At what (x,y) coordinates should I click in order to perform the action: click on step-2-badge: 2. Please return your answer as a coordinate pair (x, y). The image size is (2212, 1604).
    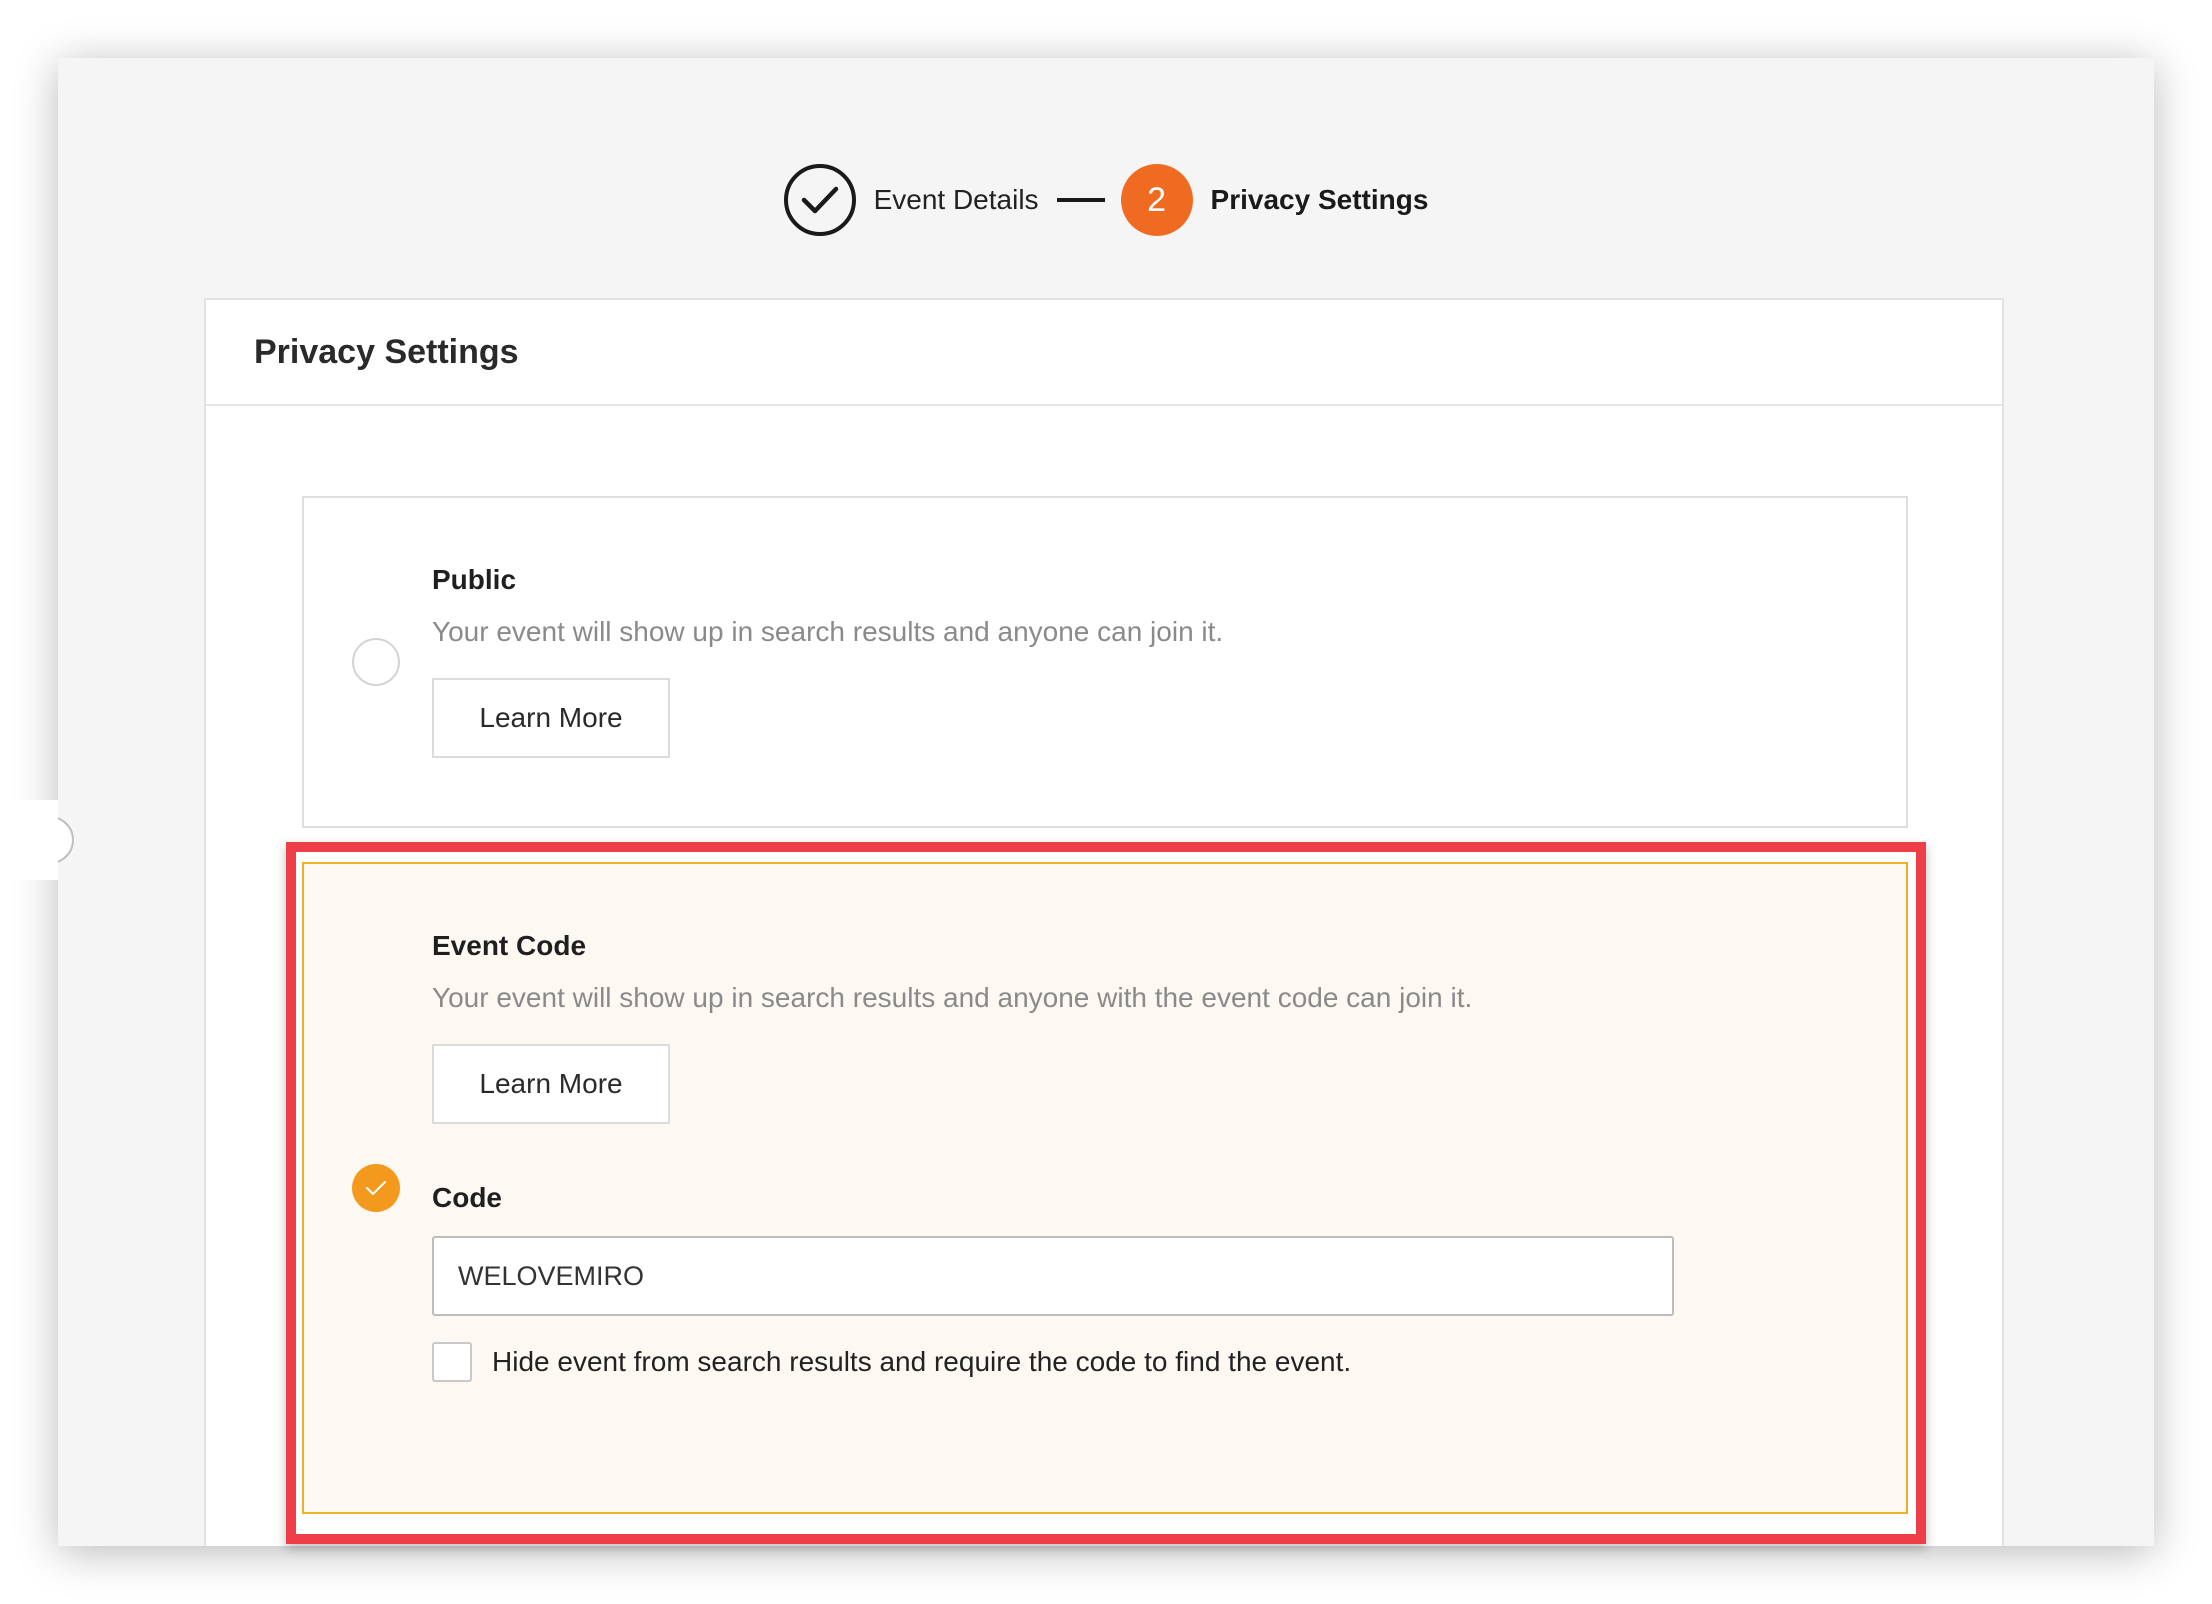
    Looking at the image, I should click on (1156, 200).